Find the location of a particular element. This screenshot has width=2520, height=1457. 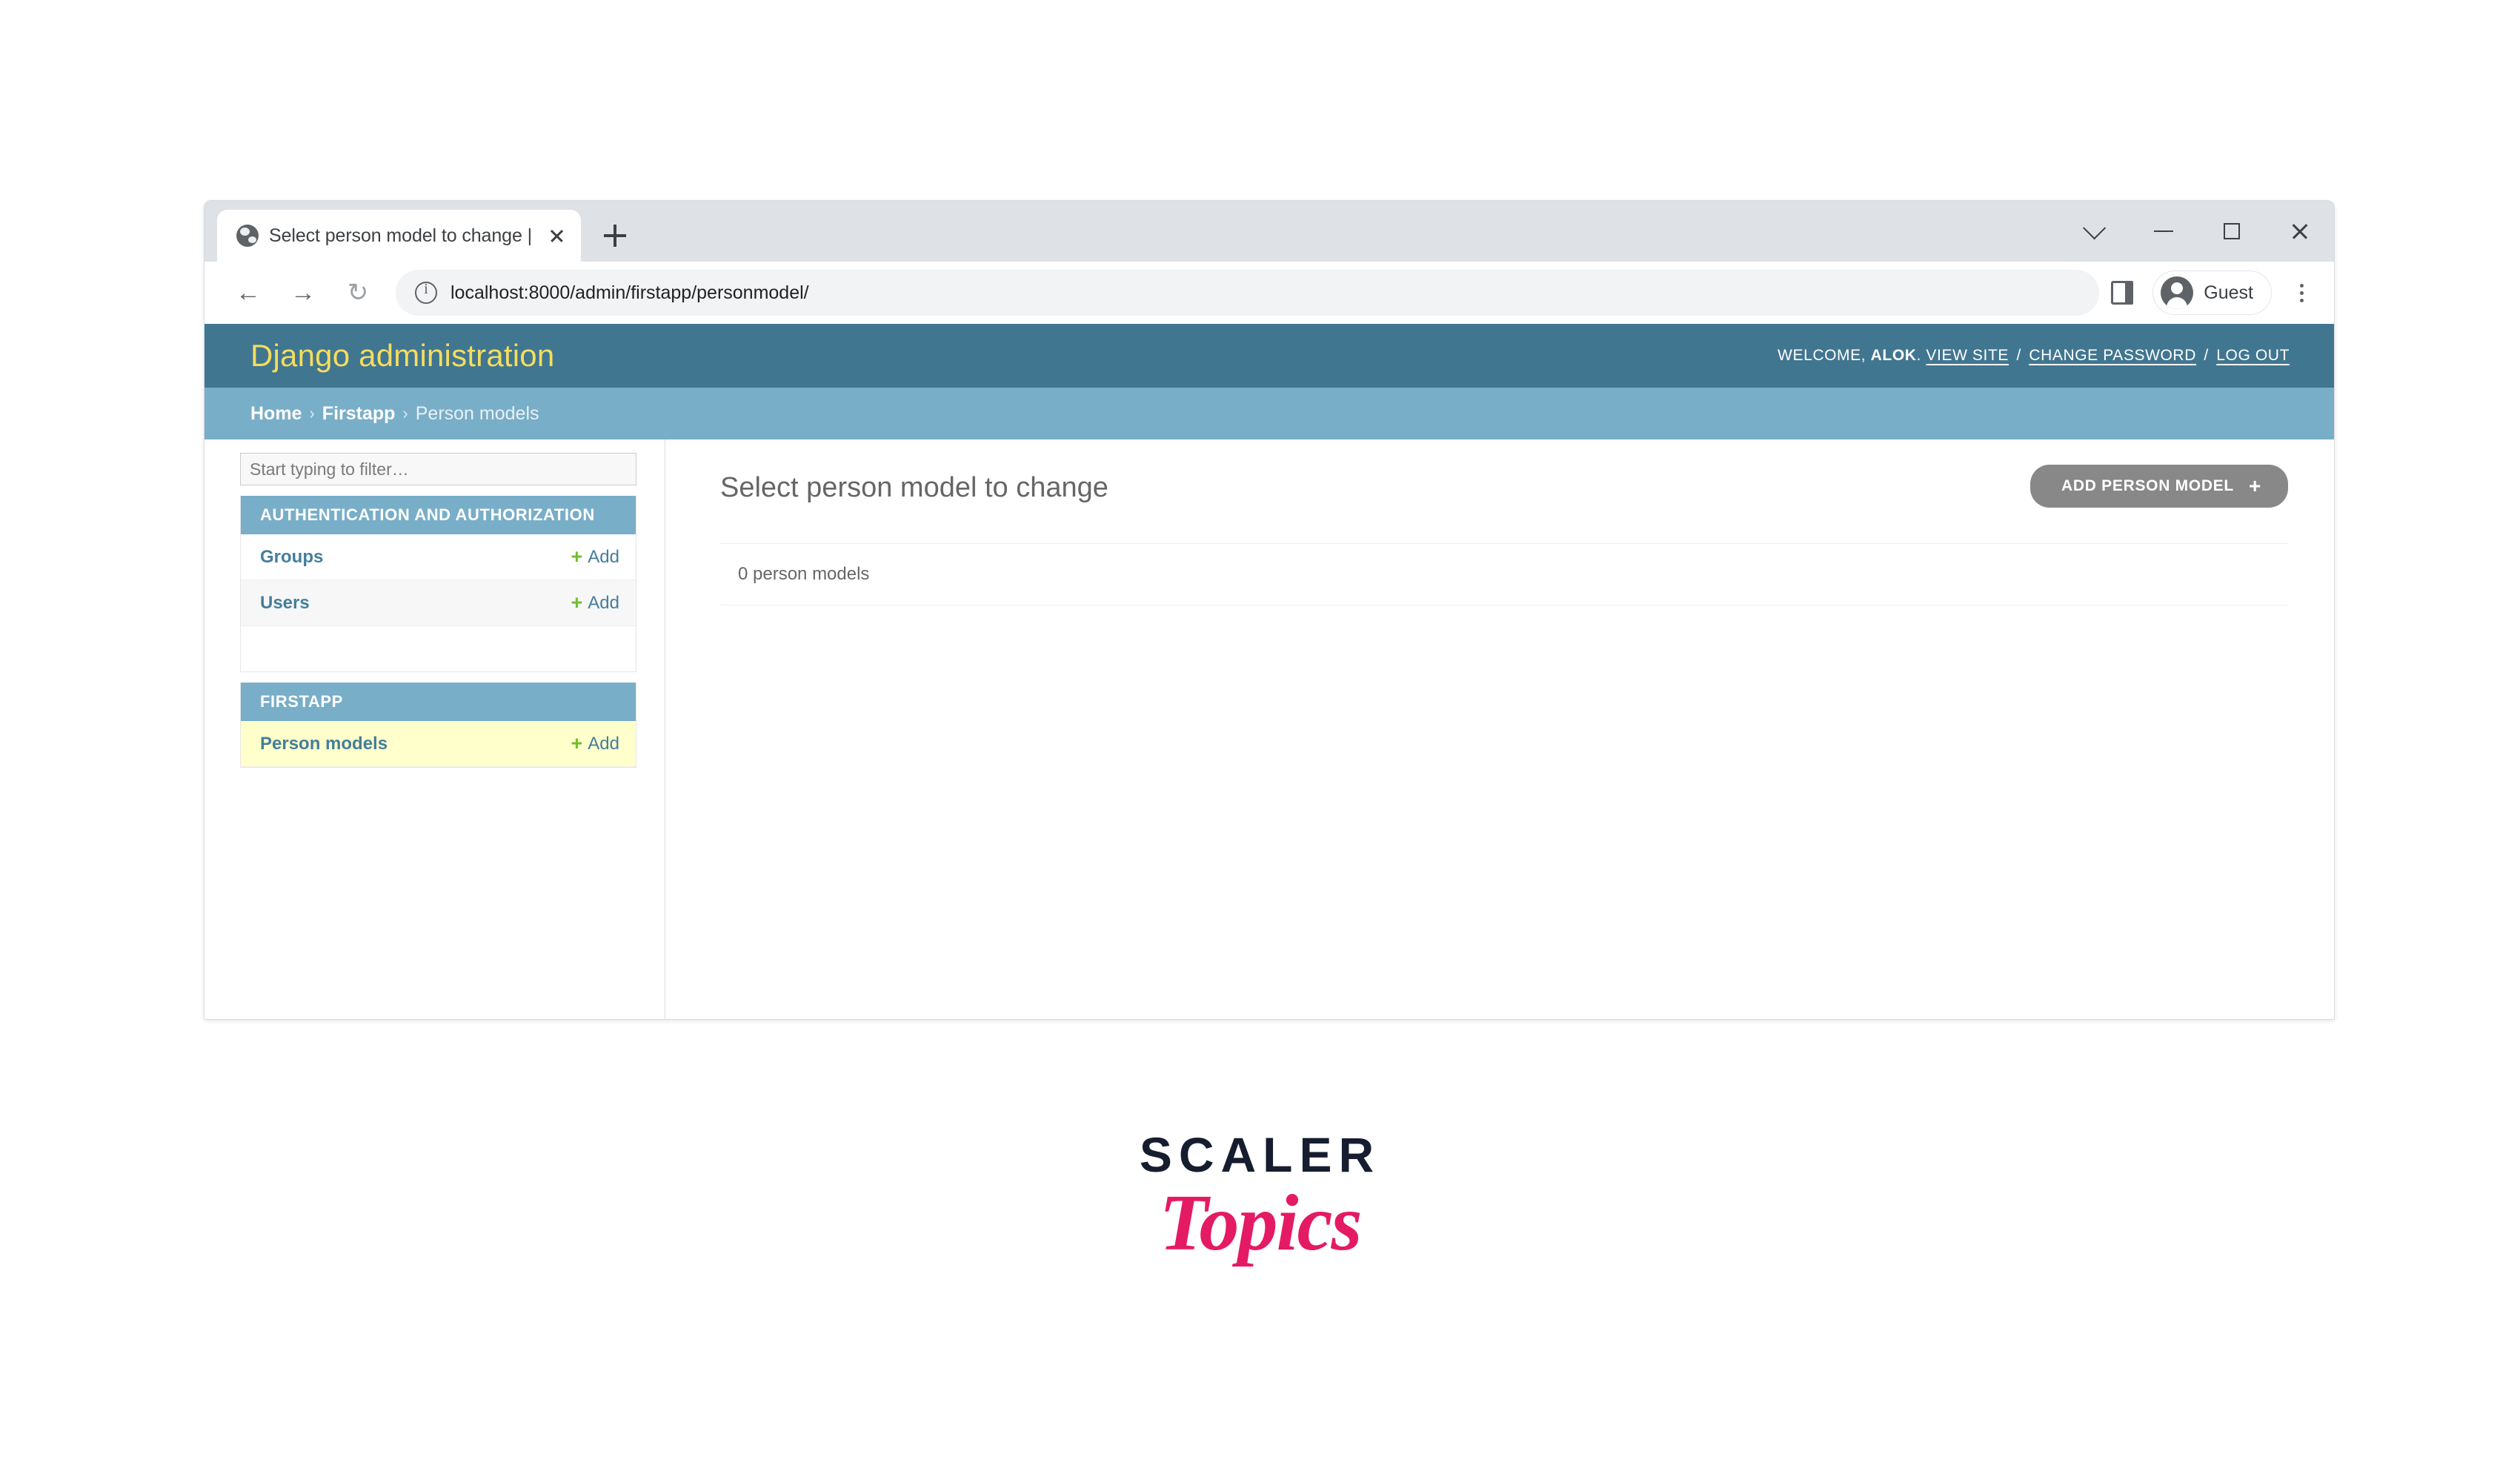

model-link-users: Users is located at coordinates (285, 603).